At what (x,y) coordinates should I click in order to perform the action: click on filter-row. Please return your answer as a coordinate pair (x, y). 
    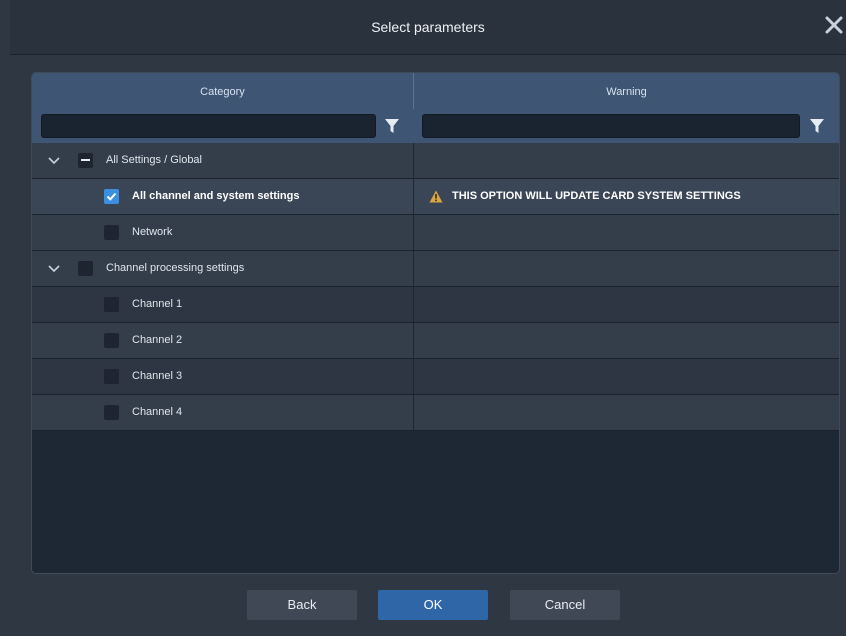
    Looking at the image, I should click on (435, 126).